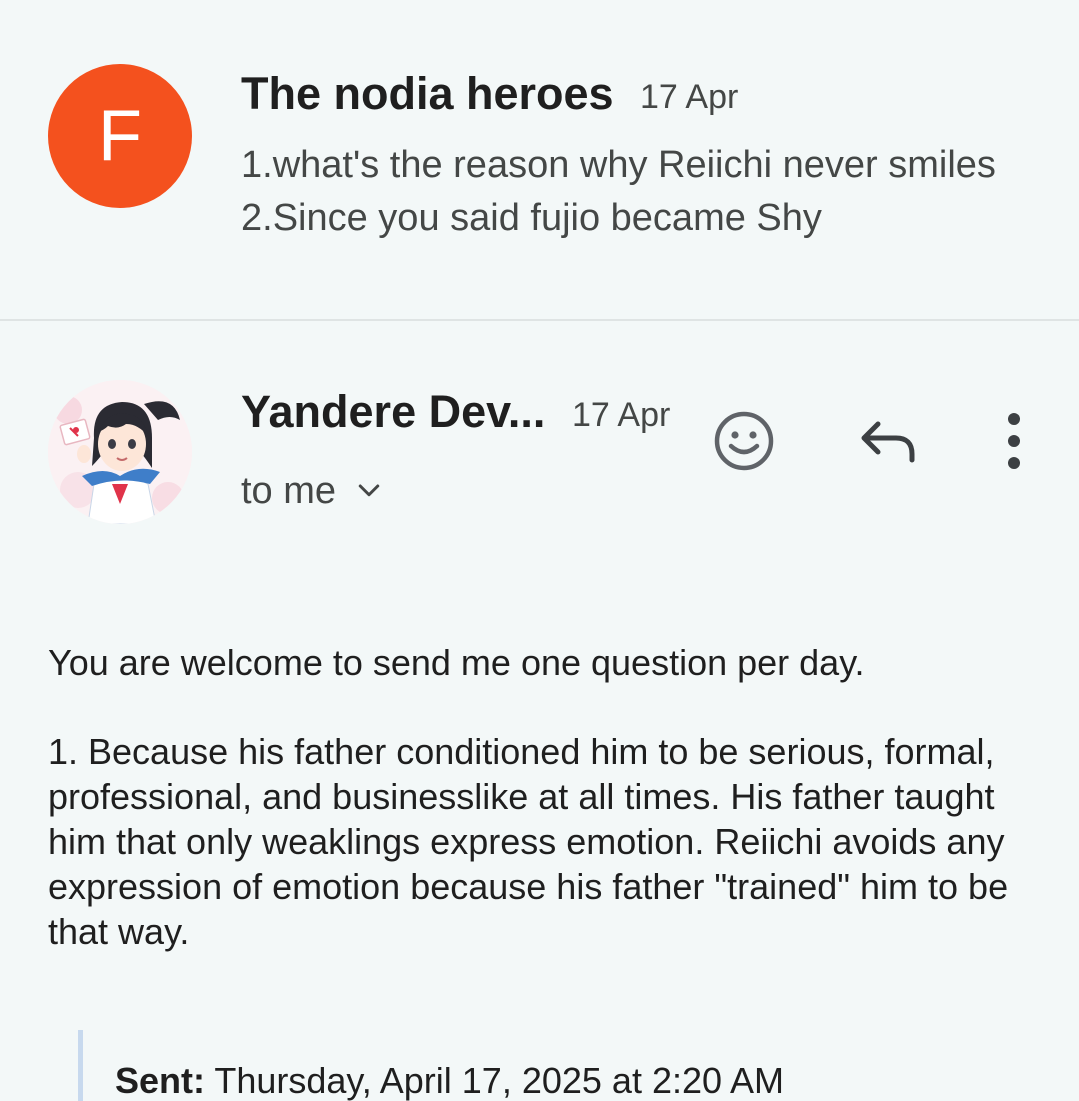  What do you see at coordinates (499, 1080) in the screenshot?
I see `sent-value: Thursday, April 17, 2025 at 2:20 AM` at bounding box center [499, 1080].